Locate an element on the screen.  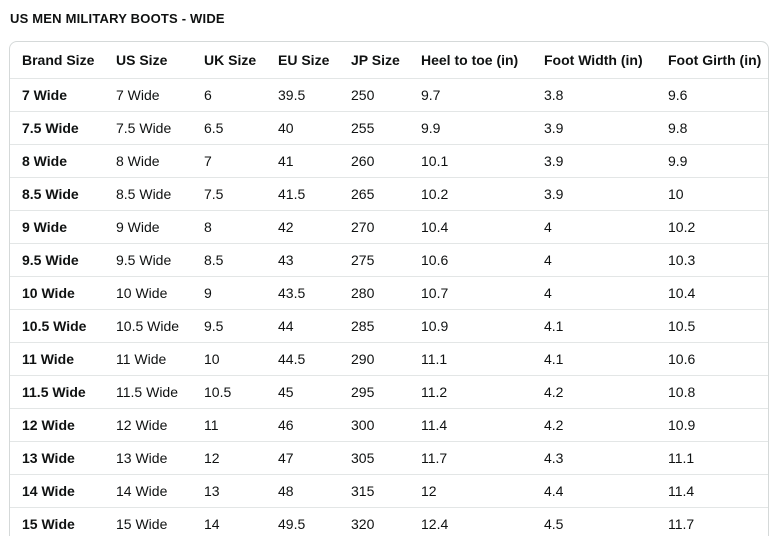
table-row: 7.5 Wide 7.5 Wide 6.5 40 255 9.9 3.9 9.8 is located at coordinates (389, 127).